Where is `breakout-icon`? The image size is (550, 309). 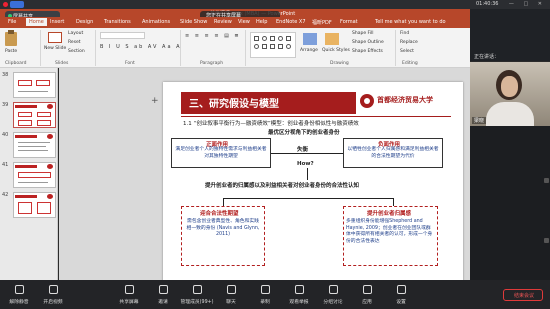
breakout-icon is located at coordinates (333, 289).